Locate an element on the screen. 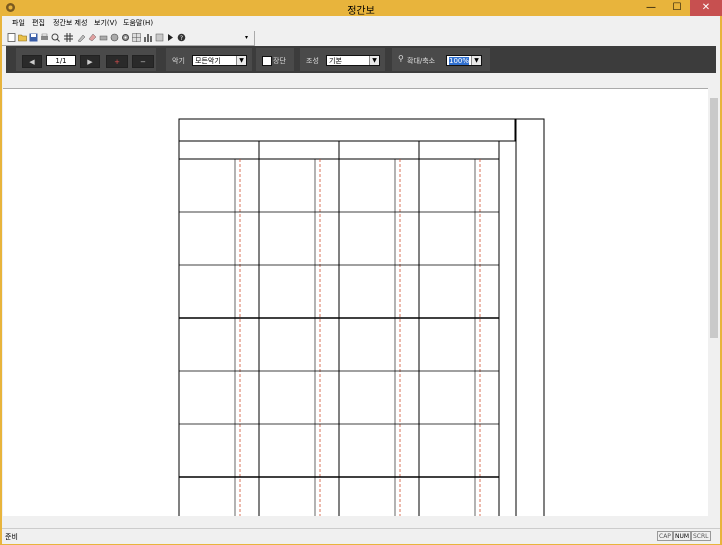  remove-page-button: − is located at coordinates (143, 61).